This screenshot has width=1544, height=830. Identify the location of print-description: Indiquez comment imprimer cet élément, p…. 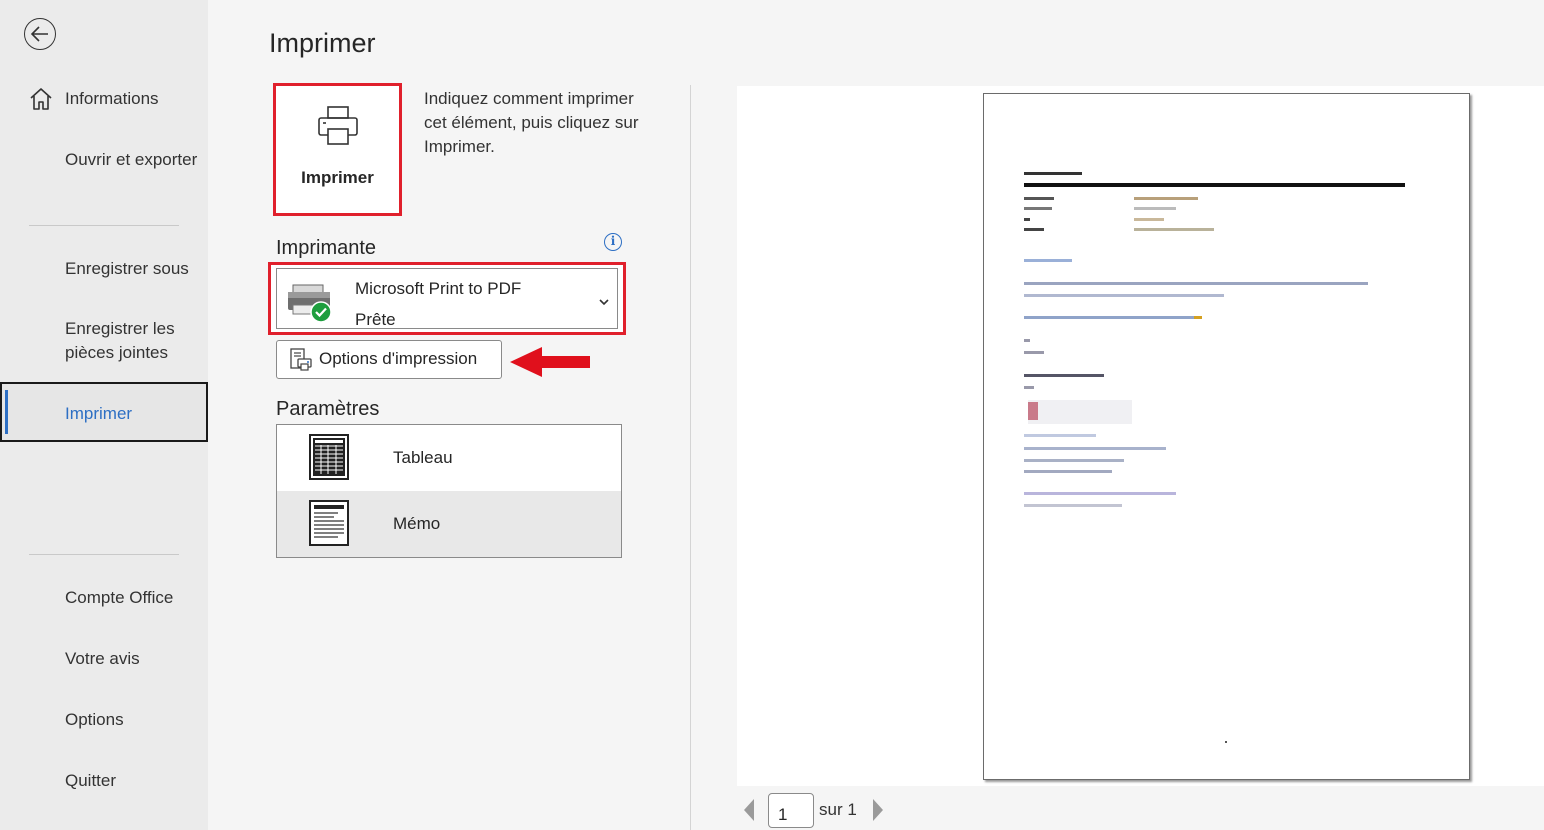
(531, 122).